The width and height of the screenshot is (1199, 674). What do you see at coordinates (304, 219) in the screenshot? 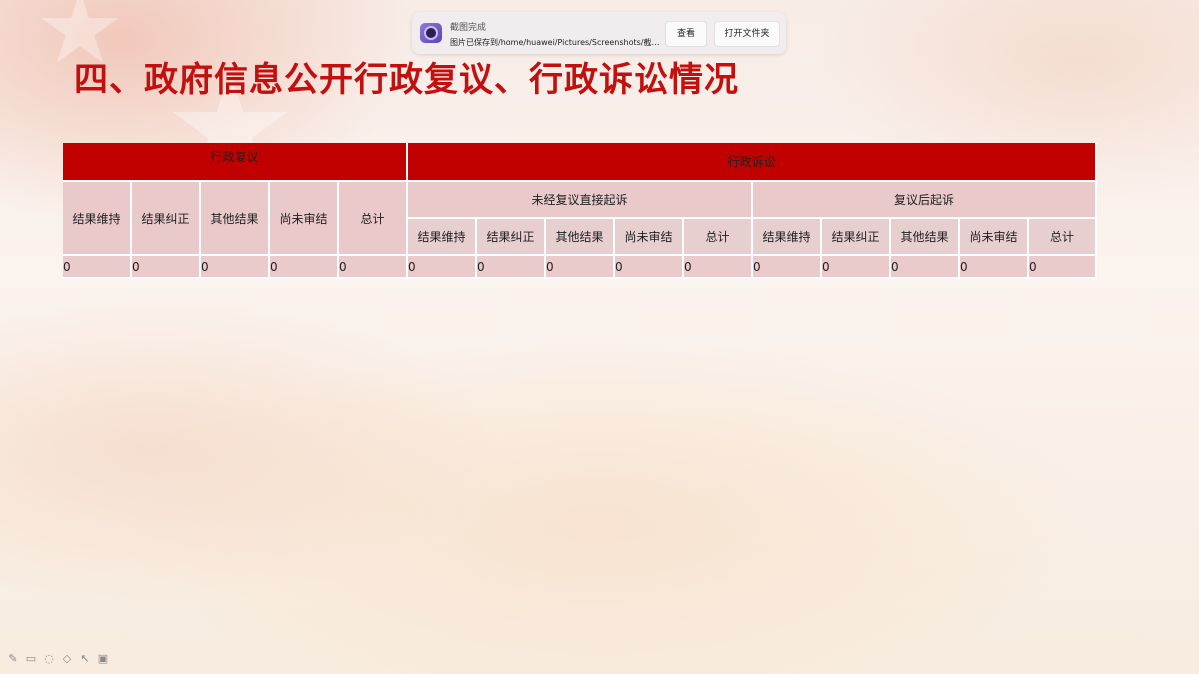
I see `review-col-header: 尚未审结` at bounding box center [304, 219].